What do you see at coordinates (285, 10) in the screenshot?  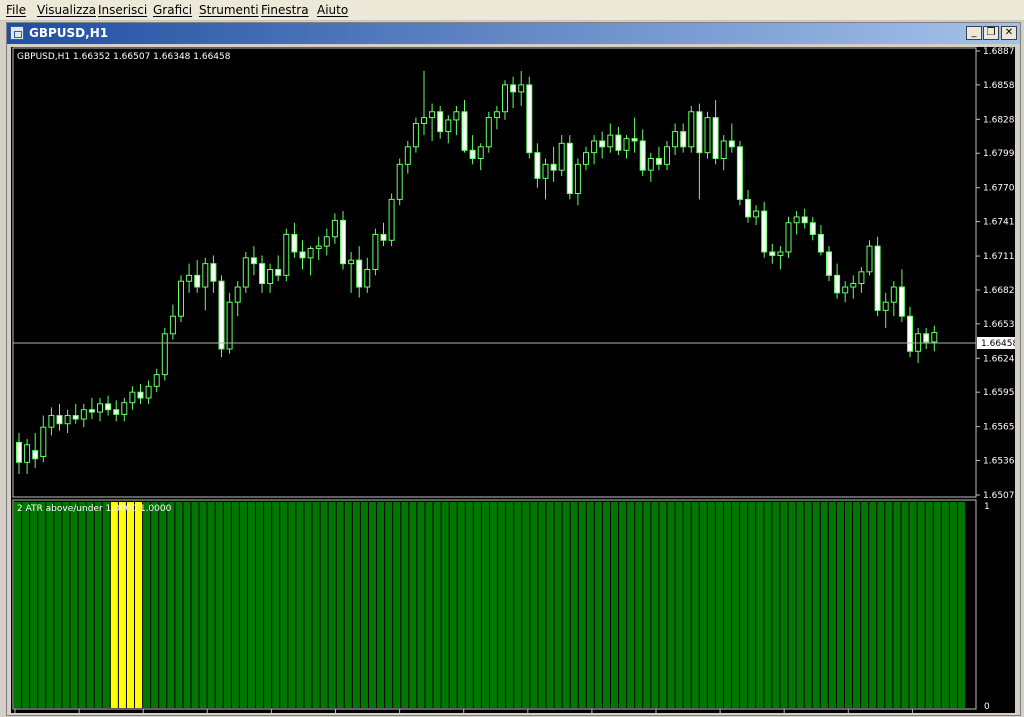 I see `menu-finestra: Finestra` at bounding box center [285, 10].